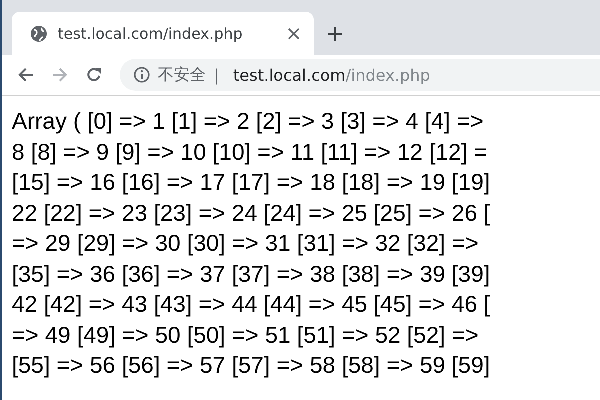 This screenshot has width=600, height=400. Describe the element at coordinates (151, 33) in the screenshot. I see `tab-title: test.local.com/index.php` at that location.